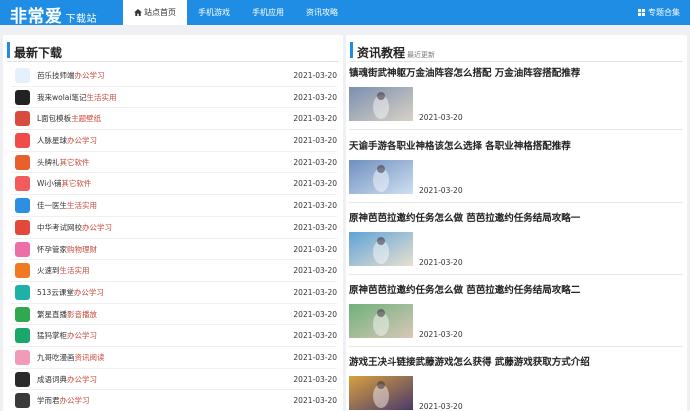 The height and width of the screenshot is (411, 690). I want to click on download-list-item: 中华考试网校办公学习 2021-03-20, so click(174, 228).